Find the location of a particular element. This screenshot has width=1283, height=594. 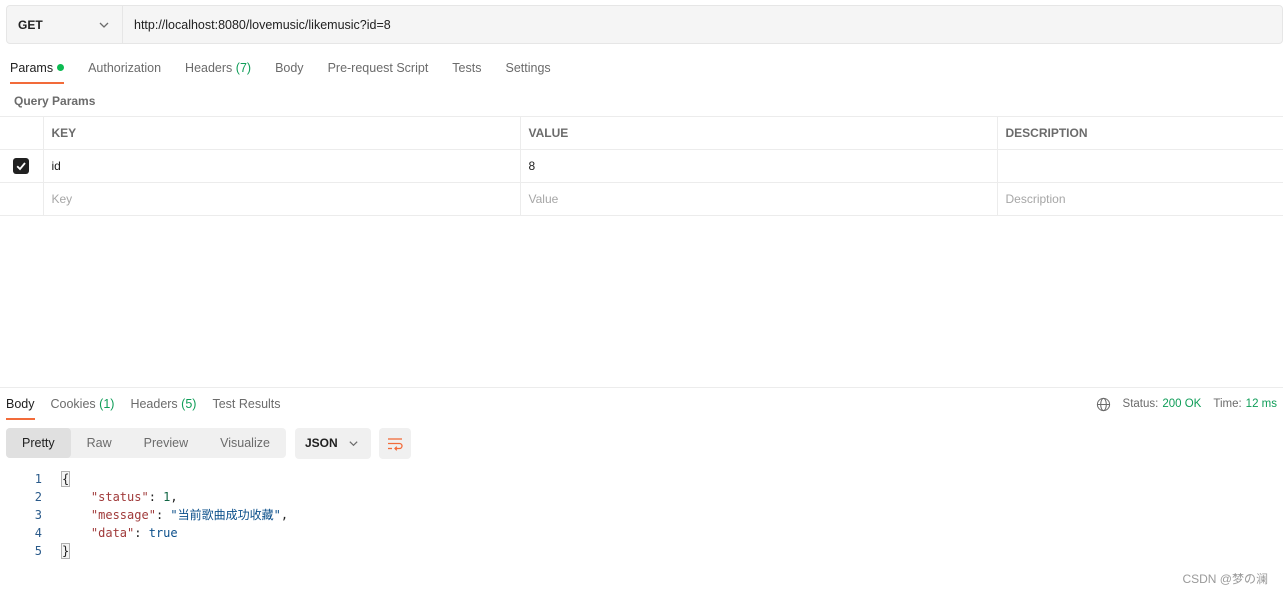

tab-count: (1) is located at coordinates (107, 404).